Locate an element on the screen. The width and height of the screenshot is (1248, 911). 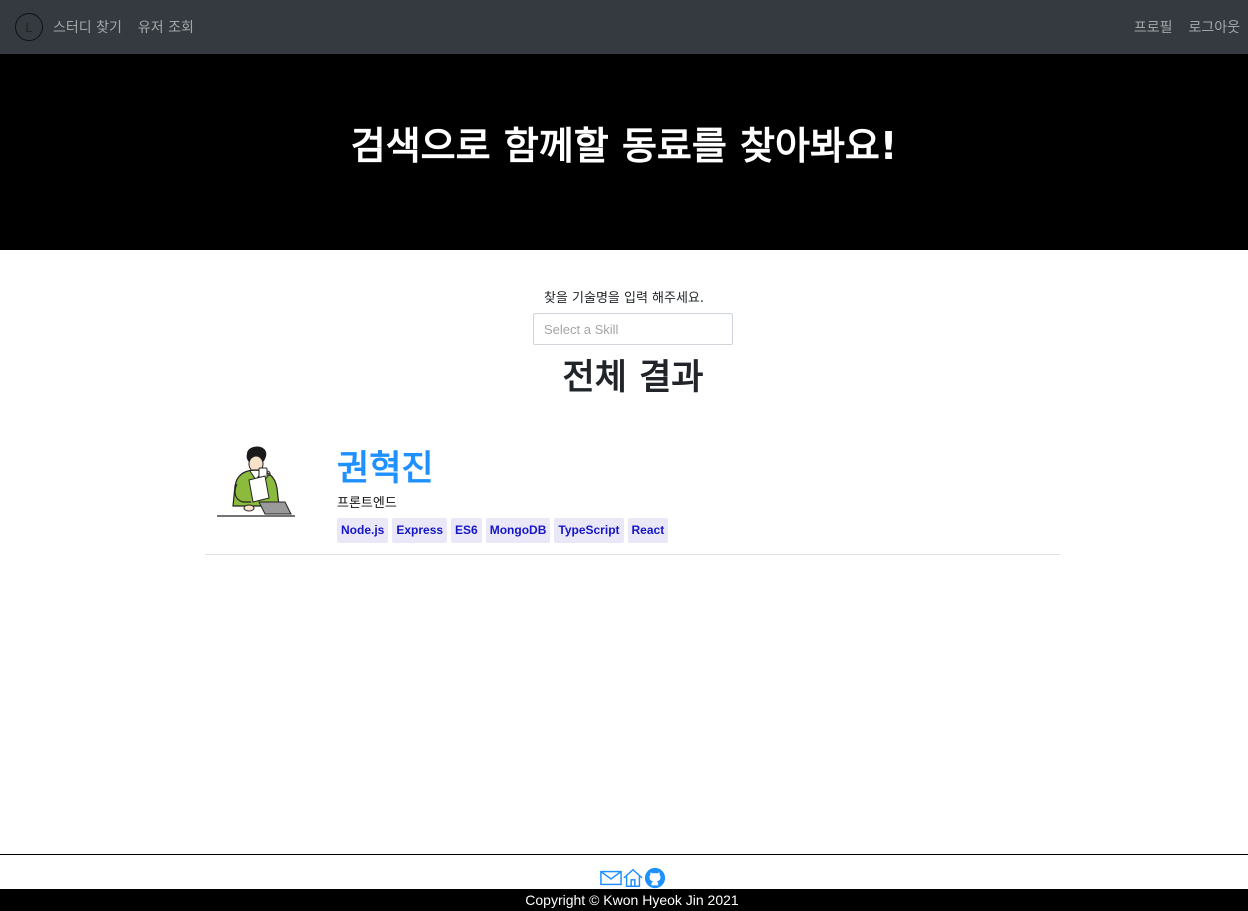
results-title: 전체 결과 is located at coordinates (633, 378).